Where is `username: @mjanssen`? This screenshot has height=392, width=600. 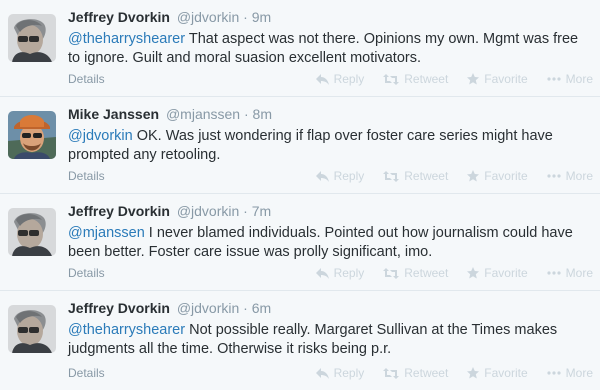
username: @mjanssen is located at coordinates (203, 114).